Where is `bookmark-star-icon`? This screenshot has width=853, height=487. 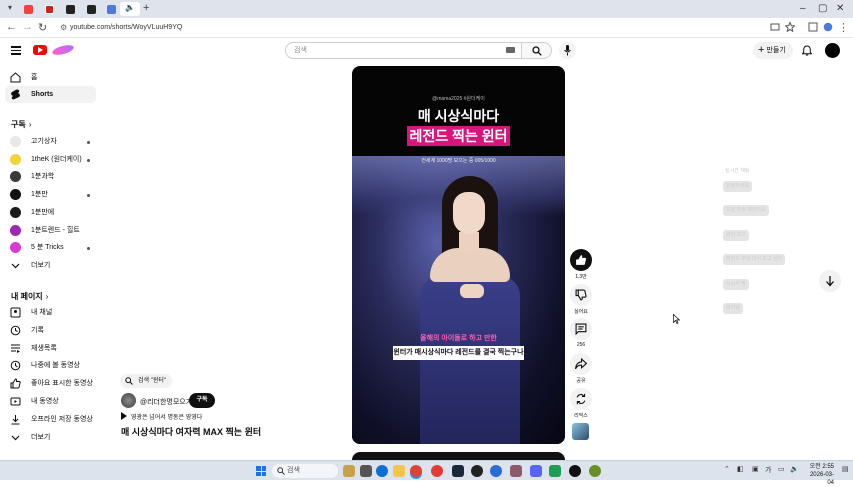 bookmark-star-icon is located at coordinates (790, 27).